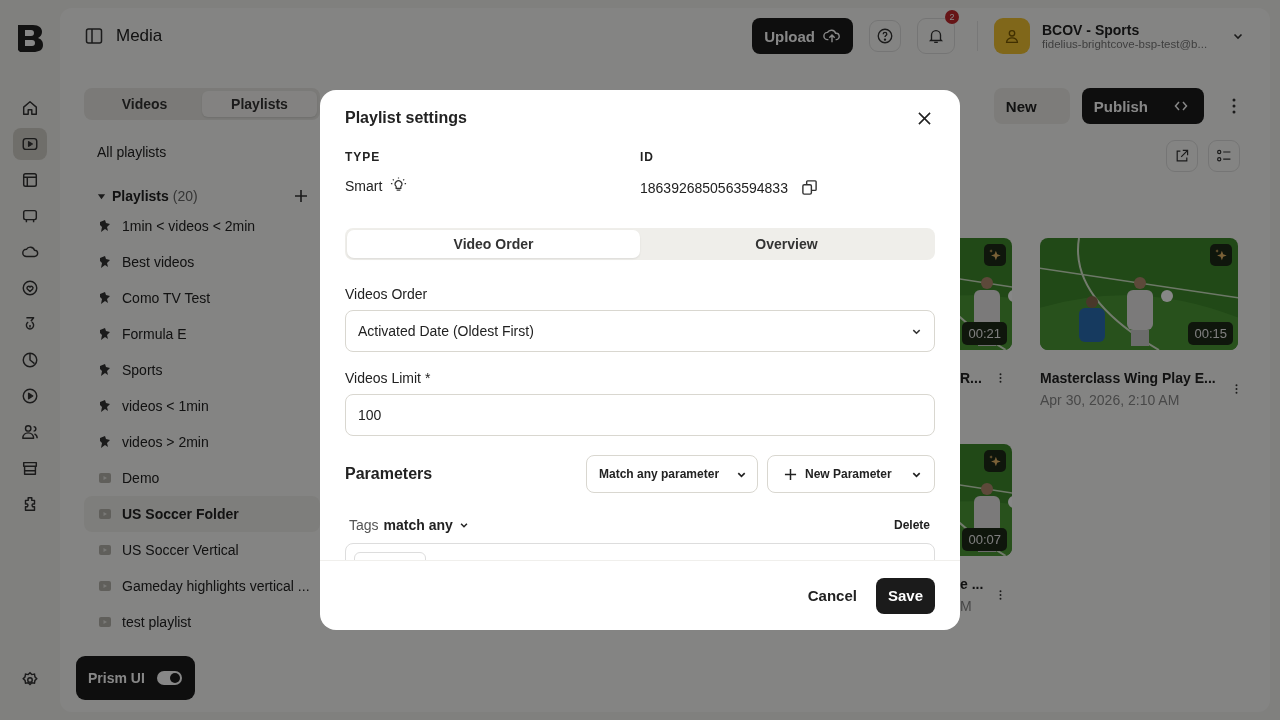 This screenshot has width=1280, height=720. I want to click on playlist-item: Formula E, so click(202, 334).